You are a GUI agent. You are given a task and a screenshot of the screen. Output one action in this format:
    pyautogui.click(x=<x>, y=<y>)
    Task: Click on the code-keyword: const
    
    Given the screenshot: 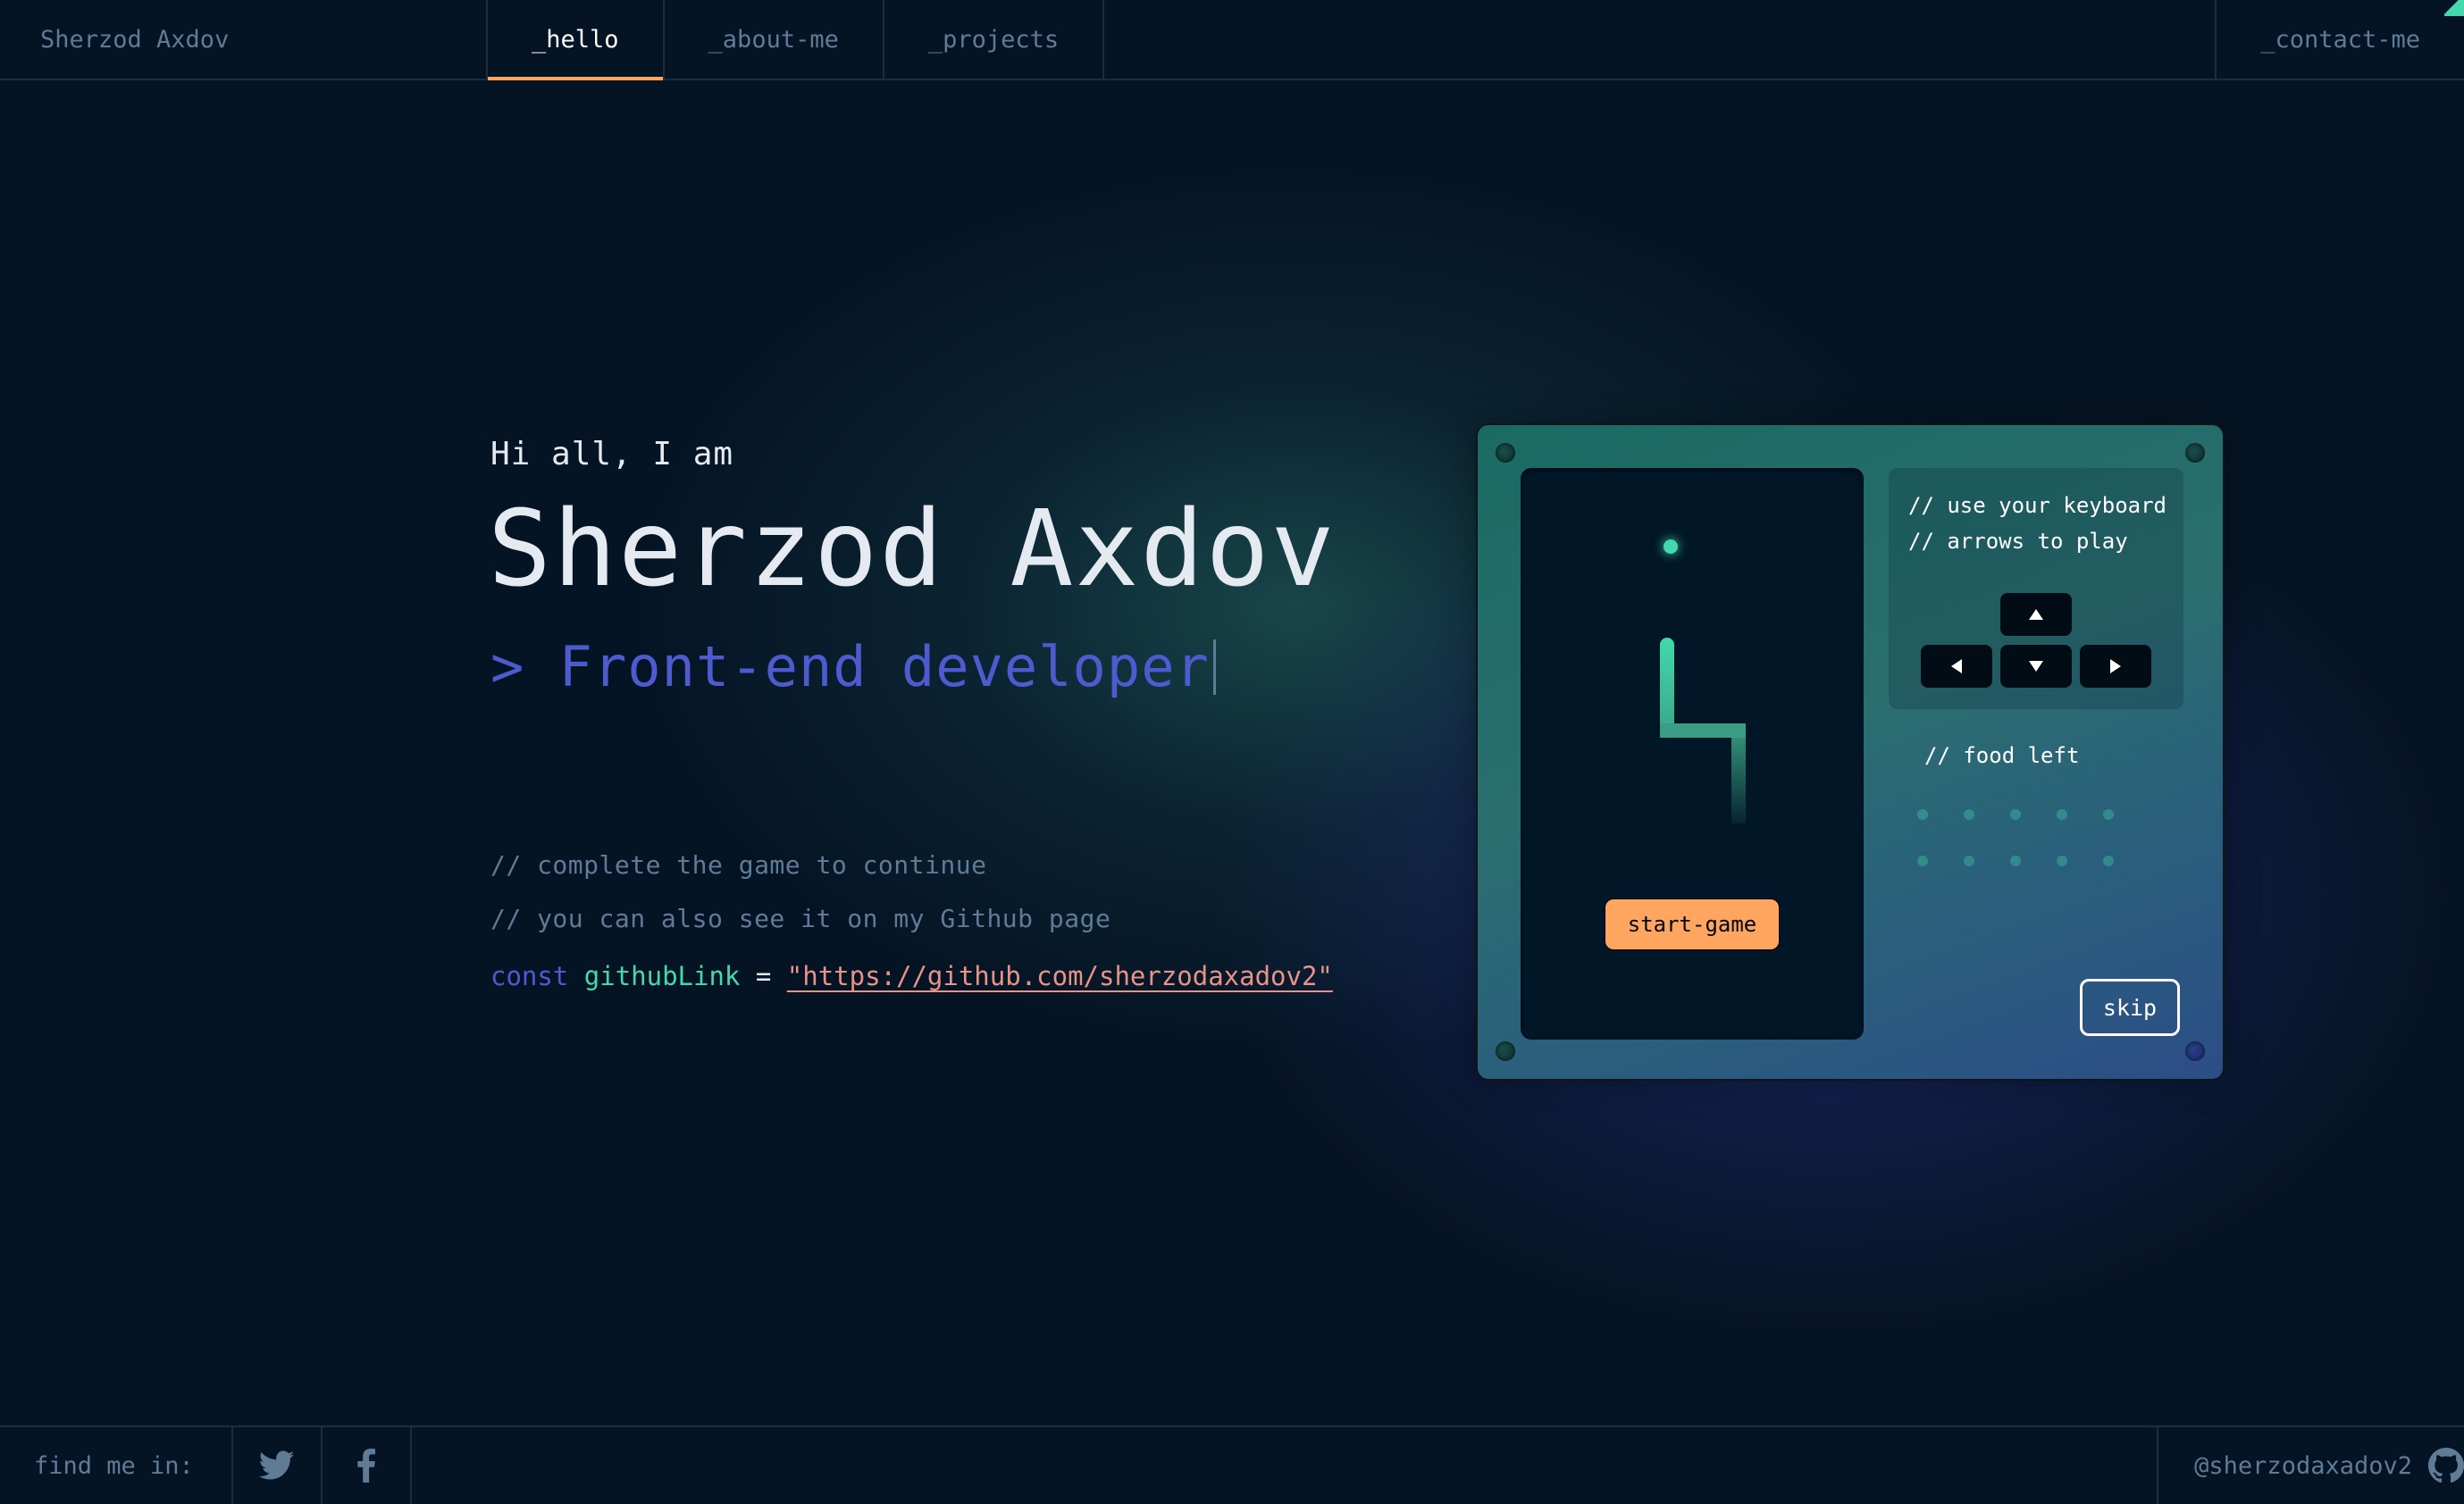 What is the action you would take?
    pyautogui.click(x=529, y=976)
    